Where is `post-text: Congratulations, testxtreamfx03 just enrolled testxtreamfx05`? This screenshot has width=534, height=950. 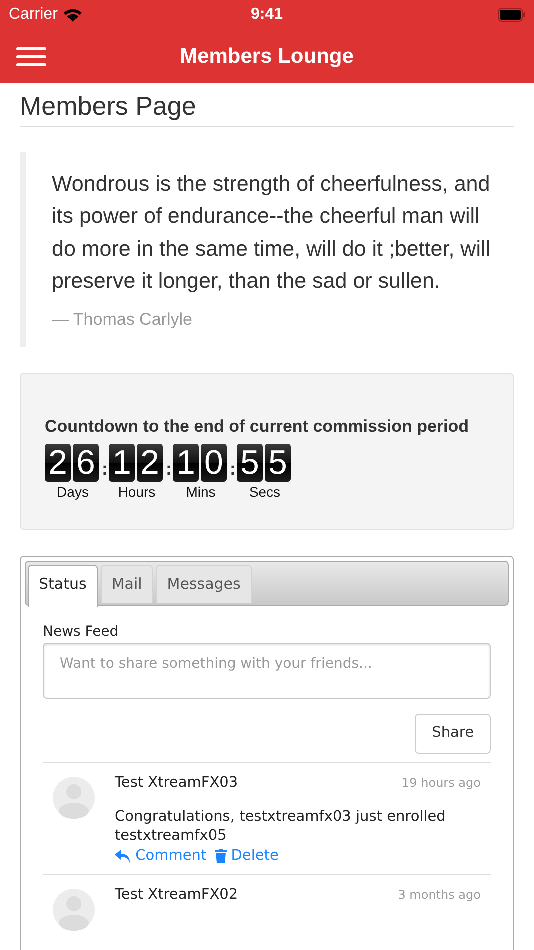 post-text: Congratulations, testxtreamfx03 just enrolled testxtreamfx05 is located at coordinates (281, 827).